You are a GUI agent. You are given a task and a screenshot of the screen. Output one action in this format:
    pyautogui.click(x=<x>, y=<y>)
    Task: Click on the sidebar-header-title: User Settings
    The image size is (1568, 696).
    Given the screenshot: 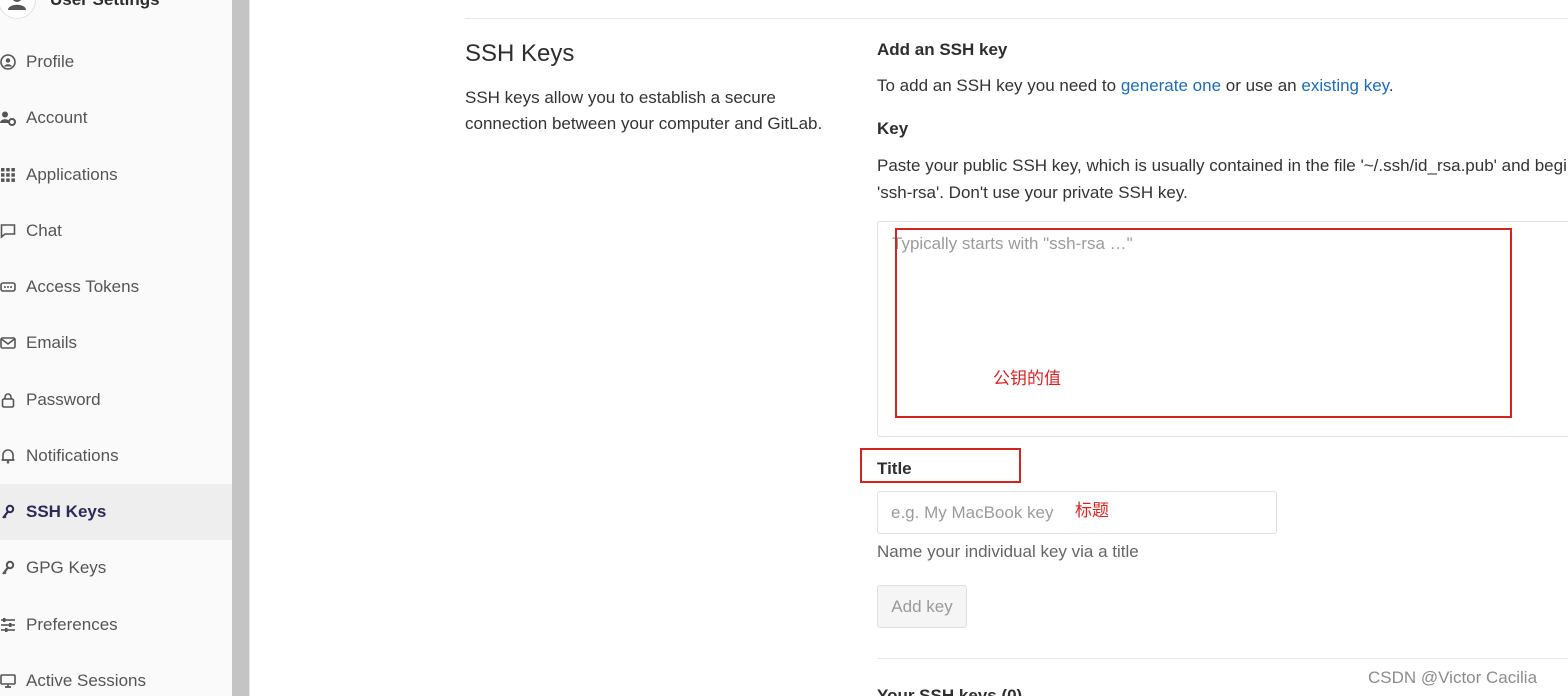 What is the action you would take?
    pyautogui.click(x=105, y=5)
    